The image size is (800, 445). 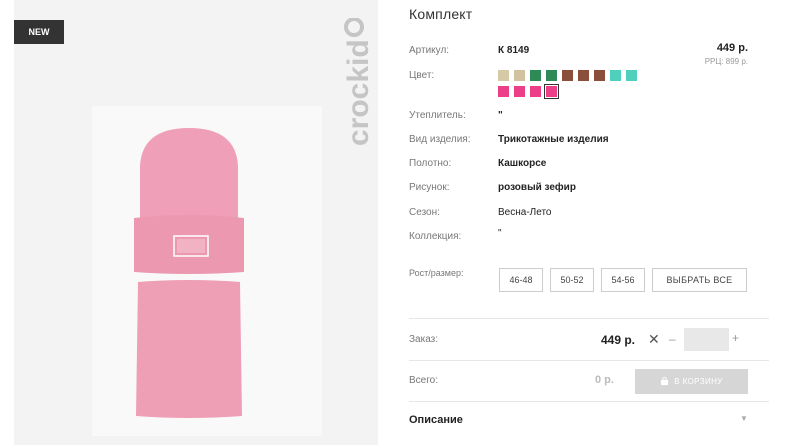 What do you see at coordinates (429, 50) in the screenshot?
I see `article-label: Артикул:` at bounding box center [429, 50].